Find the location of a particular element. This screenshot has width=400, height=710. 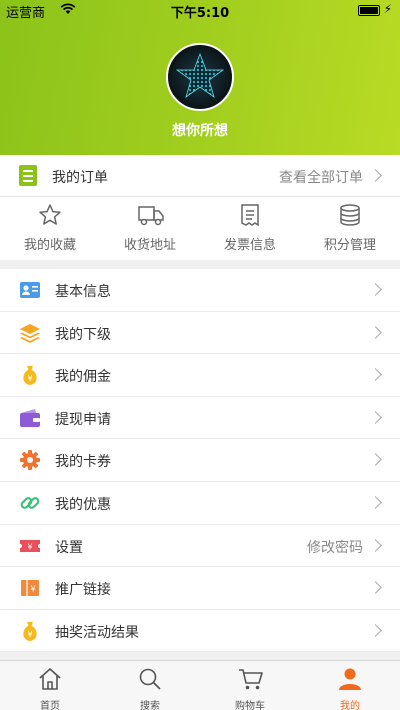

gear-icon is located at coordinates (30, 460).